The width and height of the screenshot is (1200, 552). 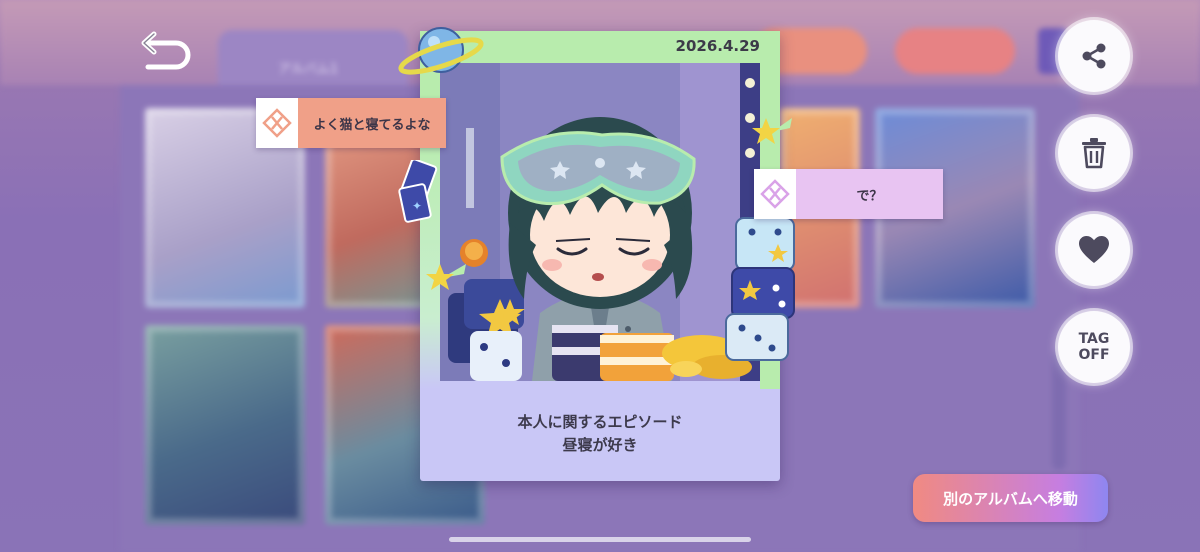 What do you see at coordinates (717, 46) in the screenshot?
I see `card-date: 2026.4.29` at bounding box center [717, 46].